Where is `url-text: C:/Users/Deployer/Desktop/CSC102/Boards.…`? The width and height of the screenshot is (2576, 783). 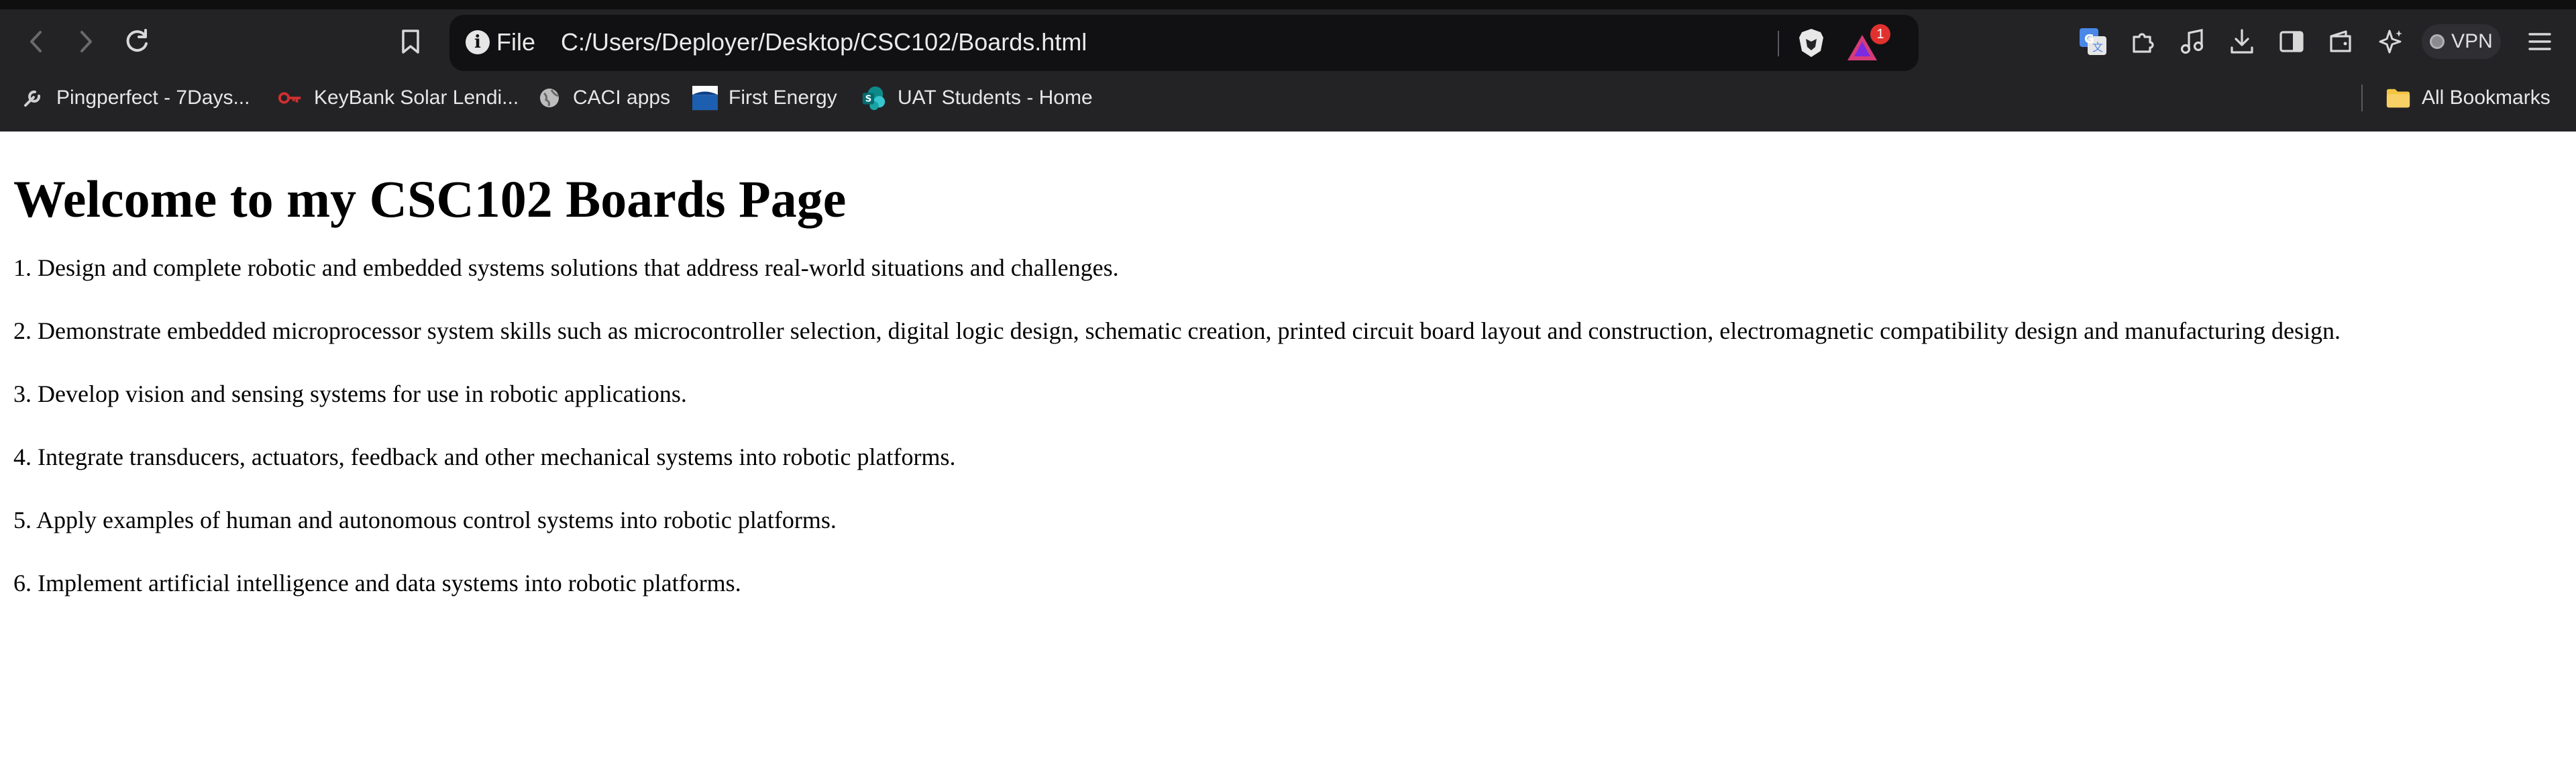 url-text: C:/Users/Deployer/Desktop/CSC102/Boards.… is located at coordinates (824, 42).